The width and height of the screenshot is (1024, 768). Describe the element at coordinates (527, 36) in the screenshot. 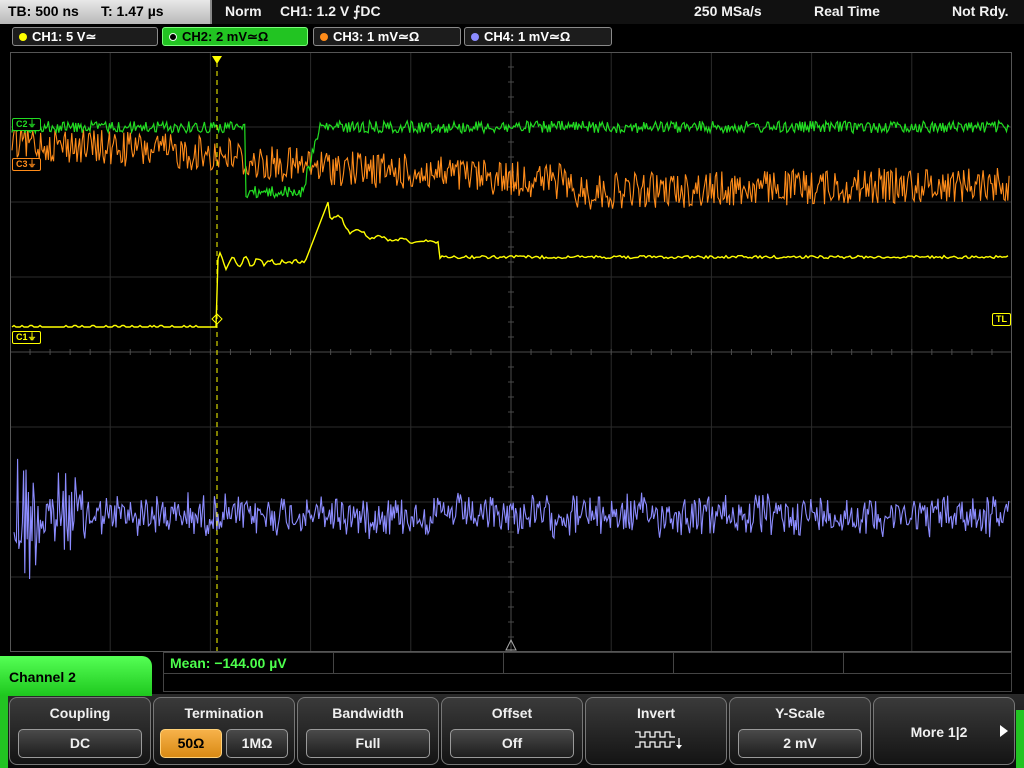

I see `ch4-label: CH4: 1 mV≃Ω` at that location.